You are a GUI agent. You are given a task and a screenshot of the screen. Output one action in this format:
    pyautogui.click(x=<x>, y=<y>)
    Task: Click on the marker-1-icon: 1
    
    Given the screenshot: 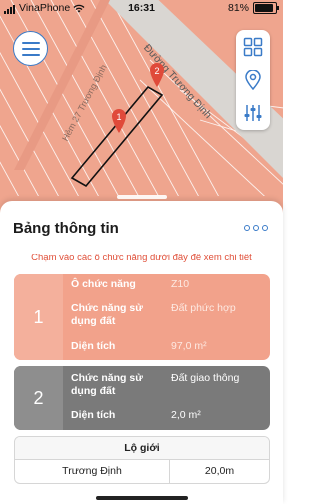 What is the action you would take?
    pyautogui.click(x=119, y=121)
    